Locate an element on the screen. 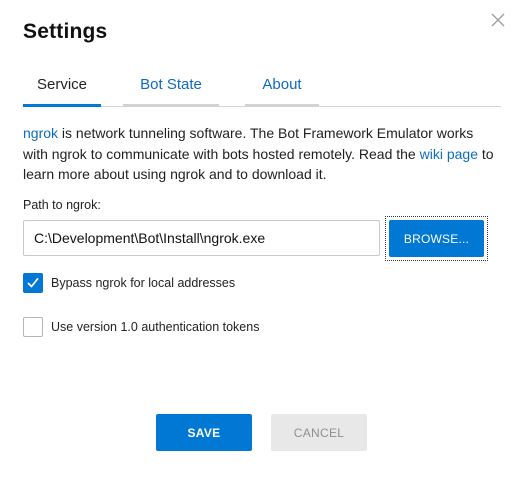 The height and width of the screenshot is (482, 522). tab-service: Service is located at coordinates (62, 89).